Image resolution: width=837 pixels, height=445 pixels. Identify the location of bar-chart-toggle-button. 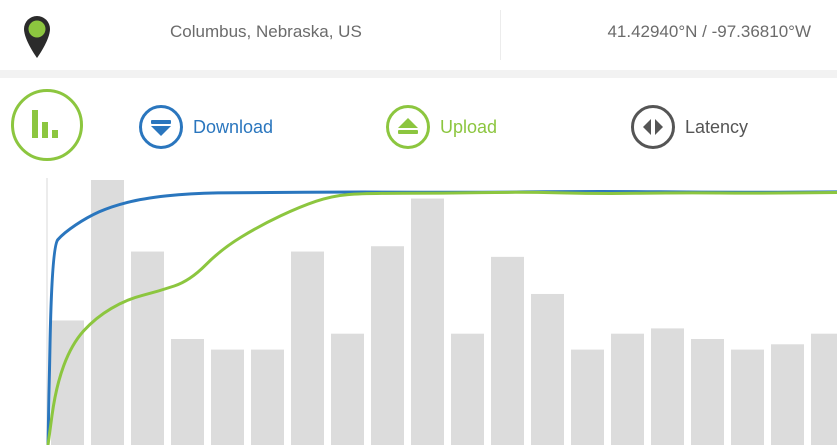
(47, 125).